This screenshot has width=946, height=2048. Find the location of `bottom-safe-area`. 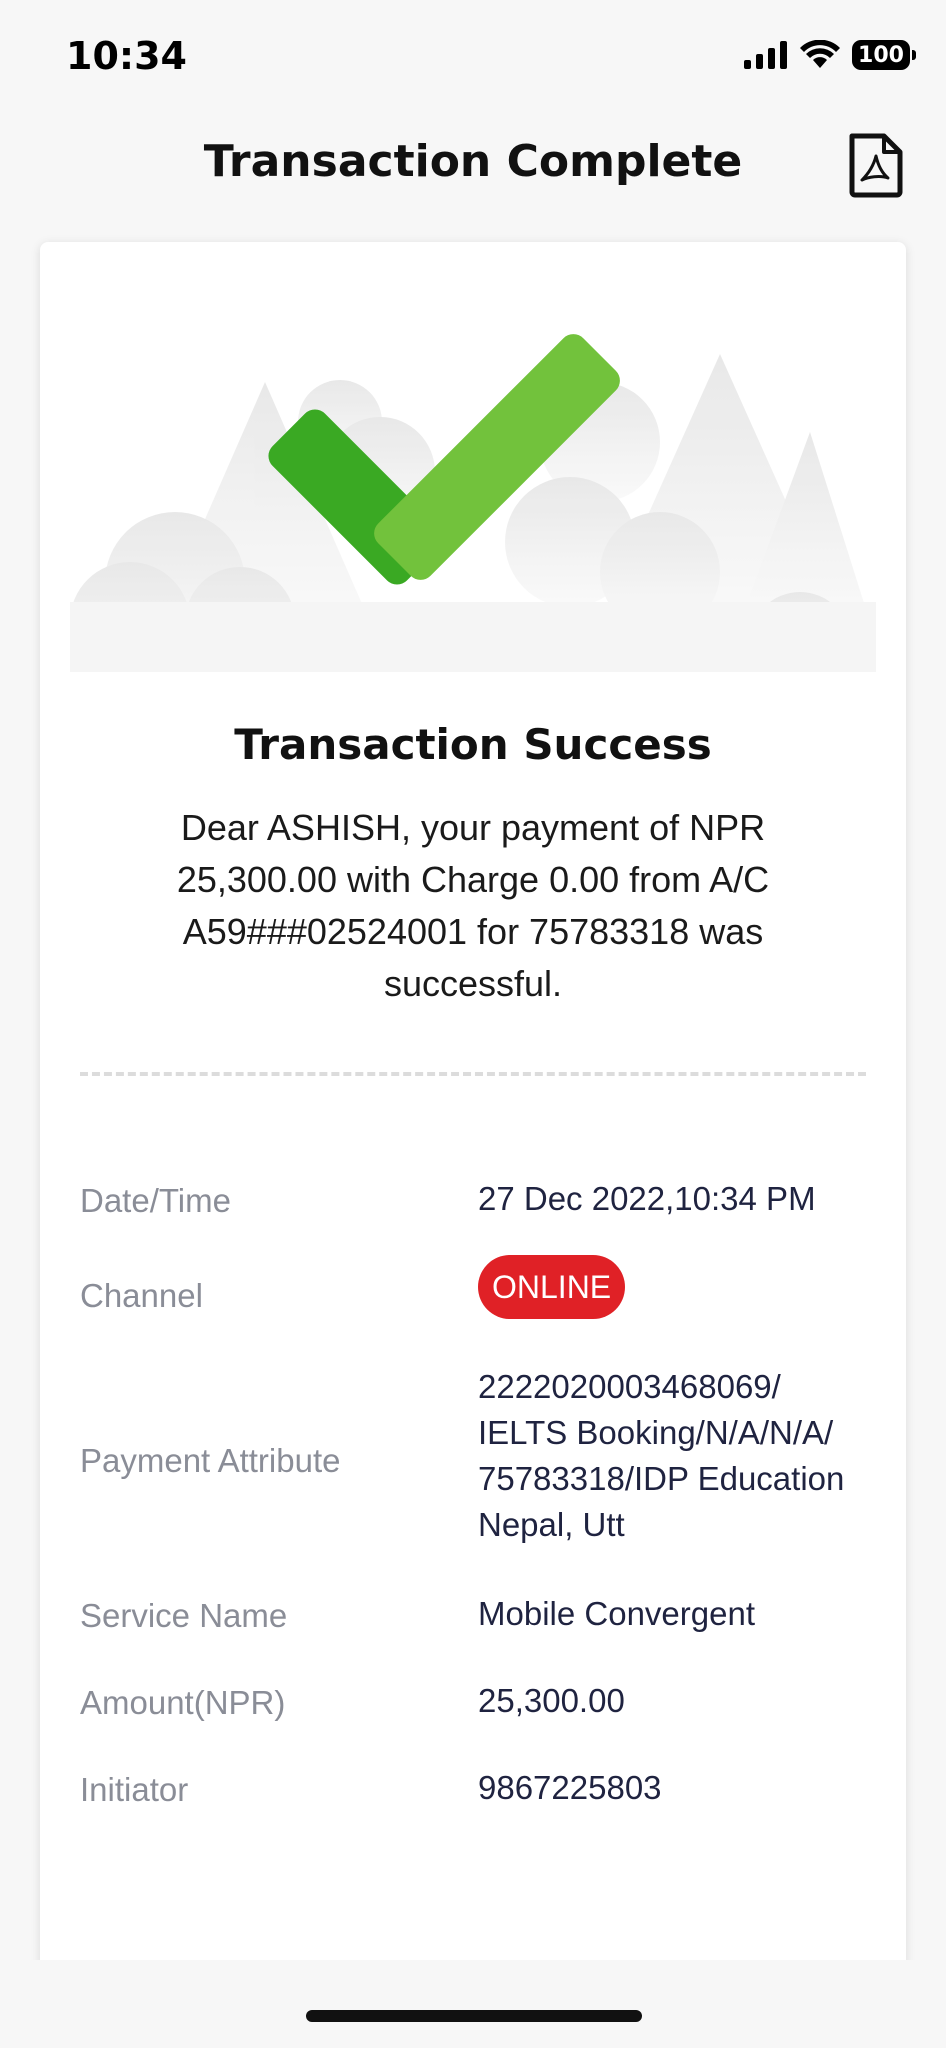

bottom-safe-area is located at coordinates (473, 2004).